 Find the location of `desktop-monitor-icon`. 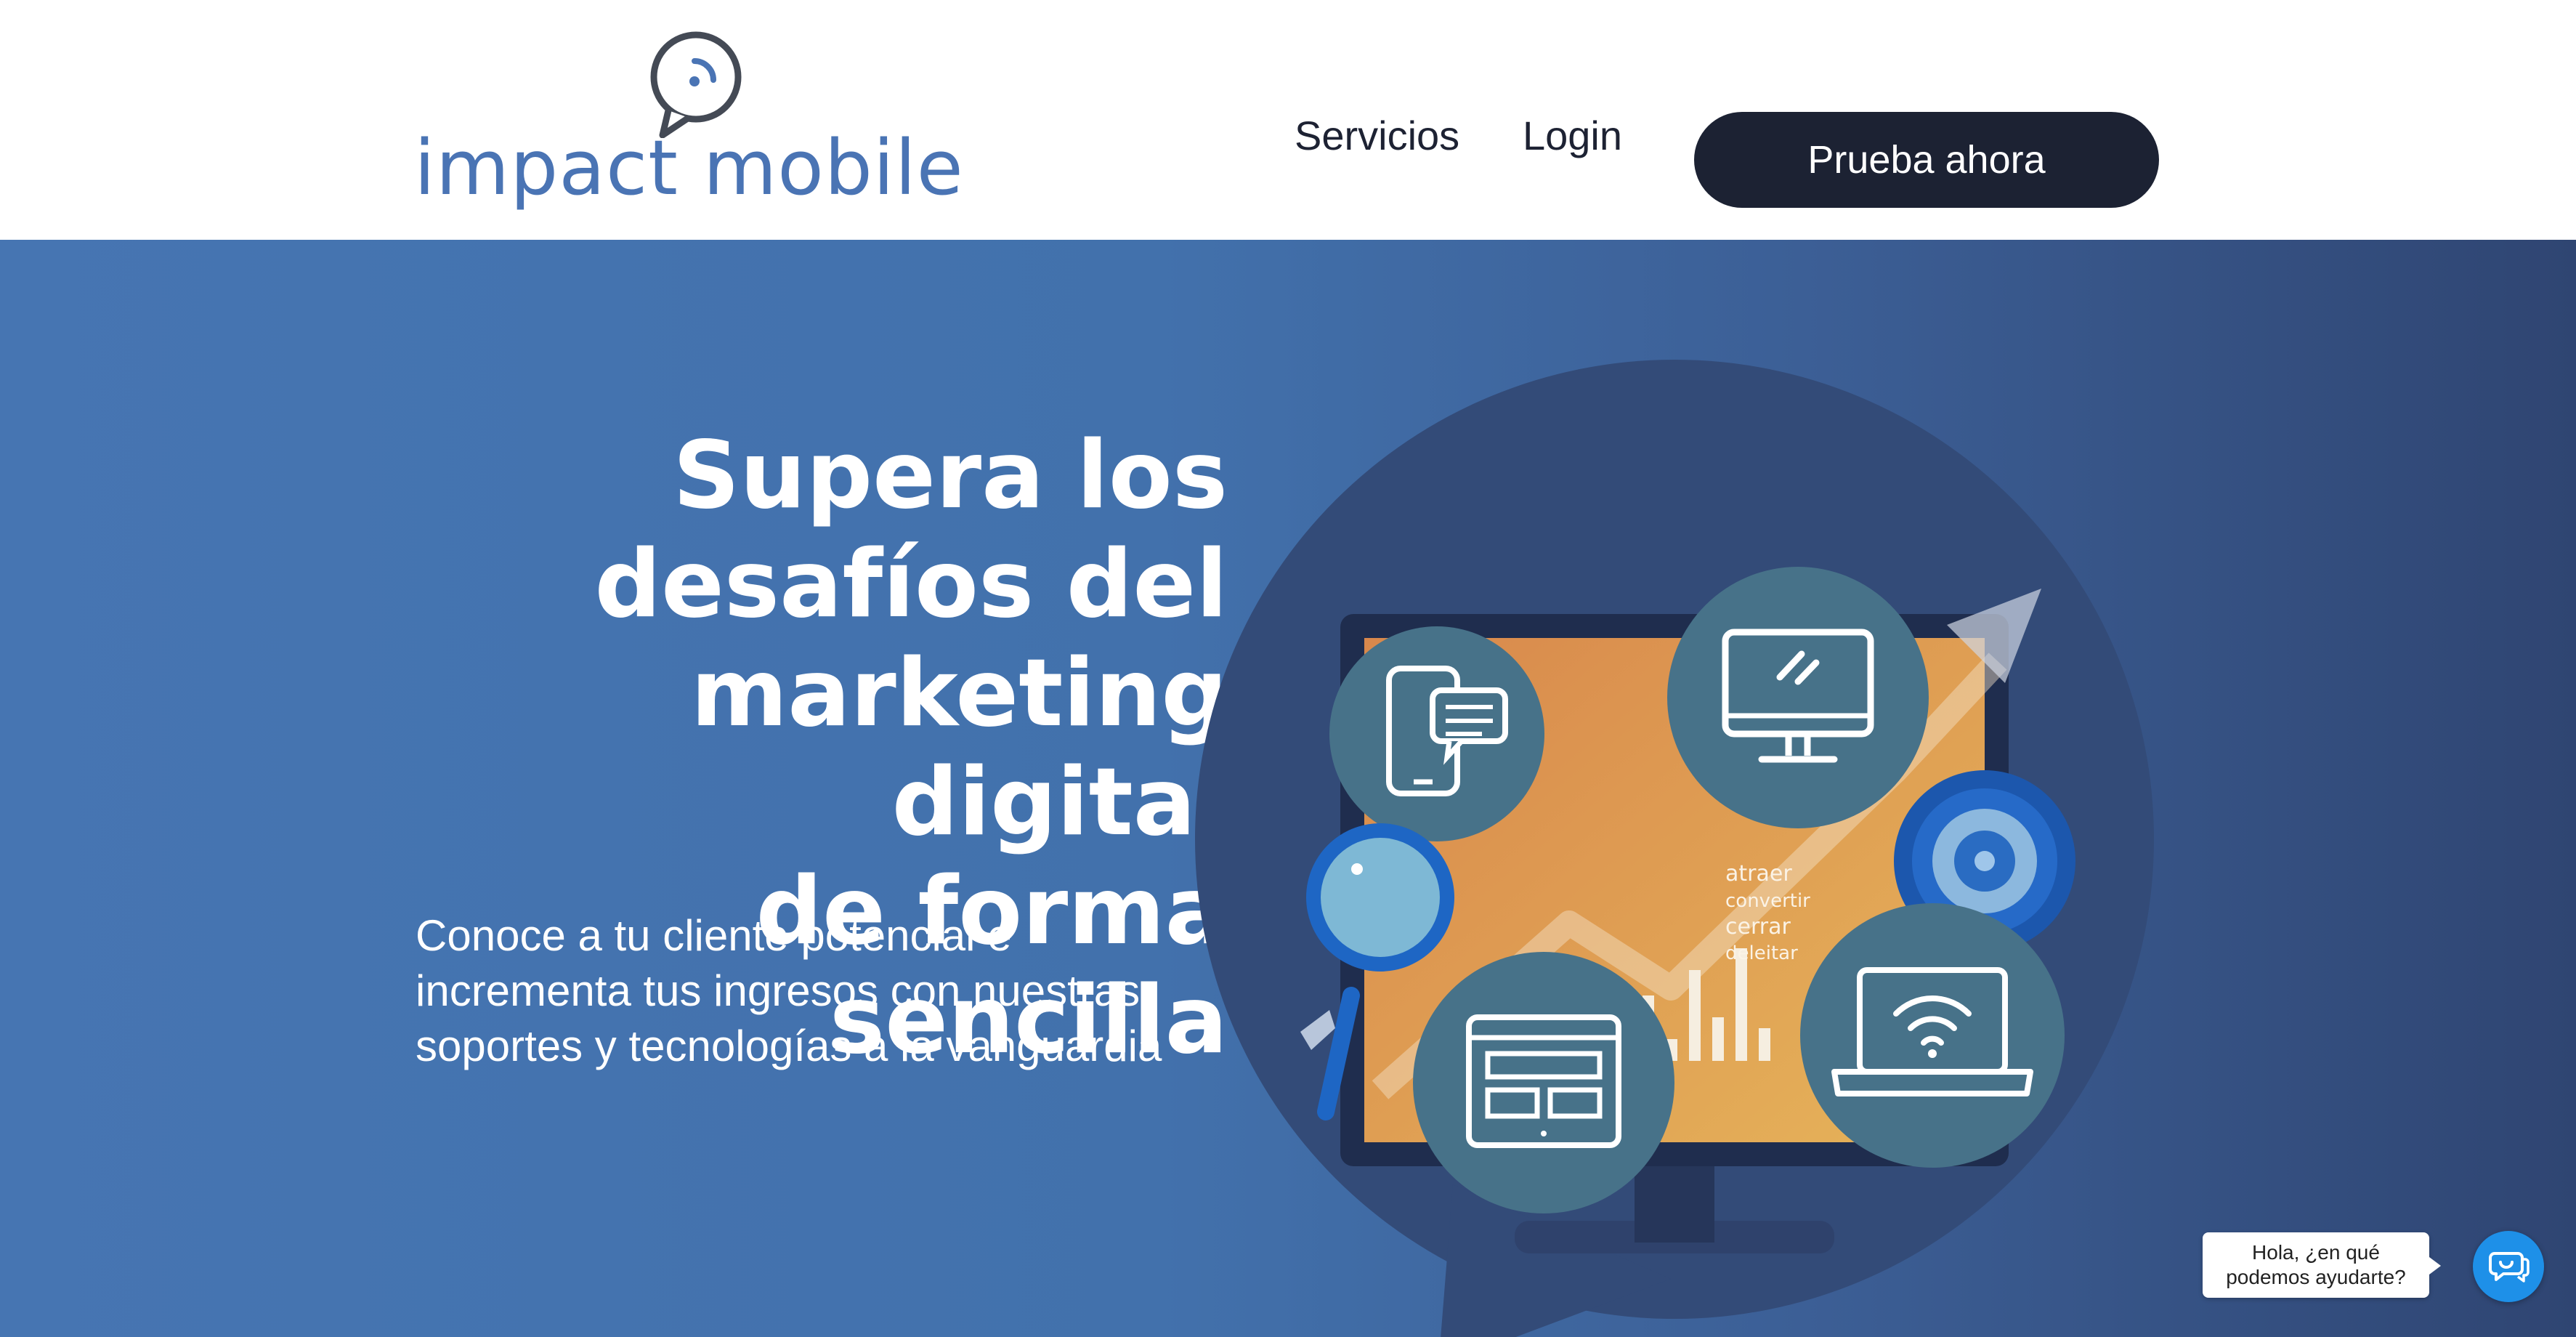

desktop-monitor-icon is located at coordinates (1798, 698).